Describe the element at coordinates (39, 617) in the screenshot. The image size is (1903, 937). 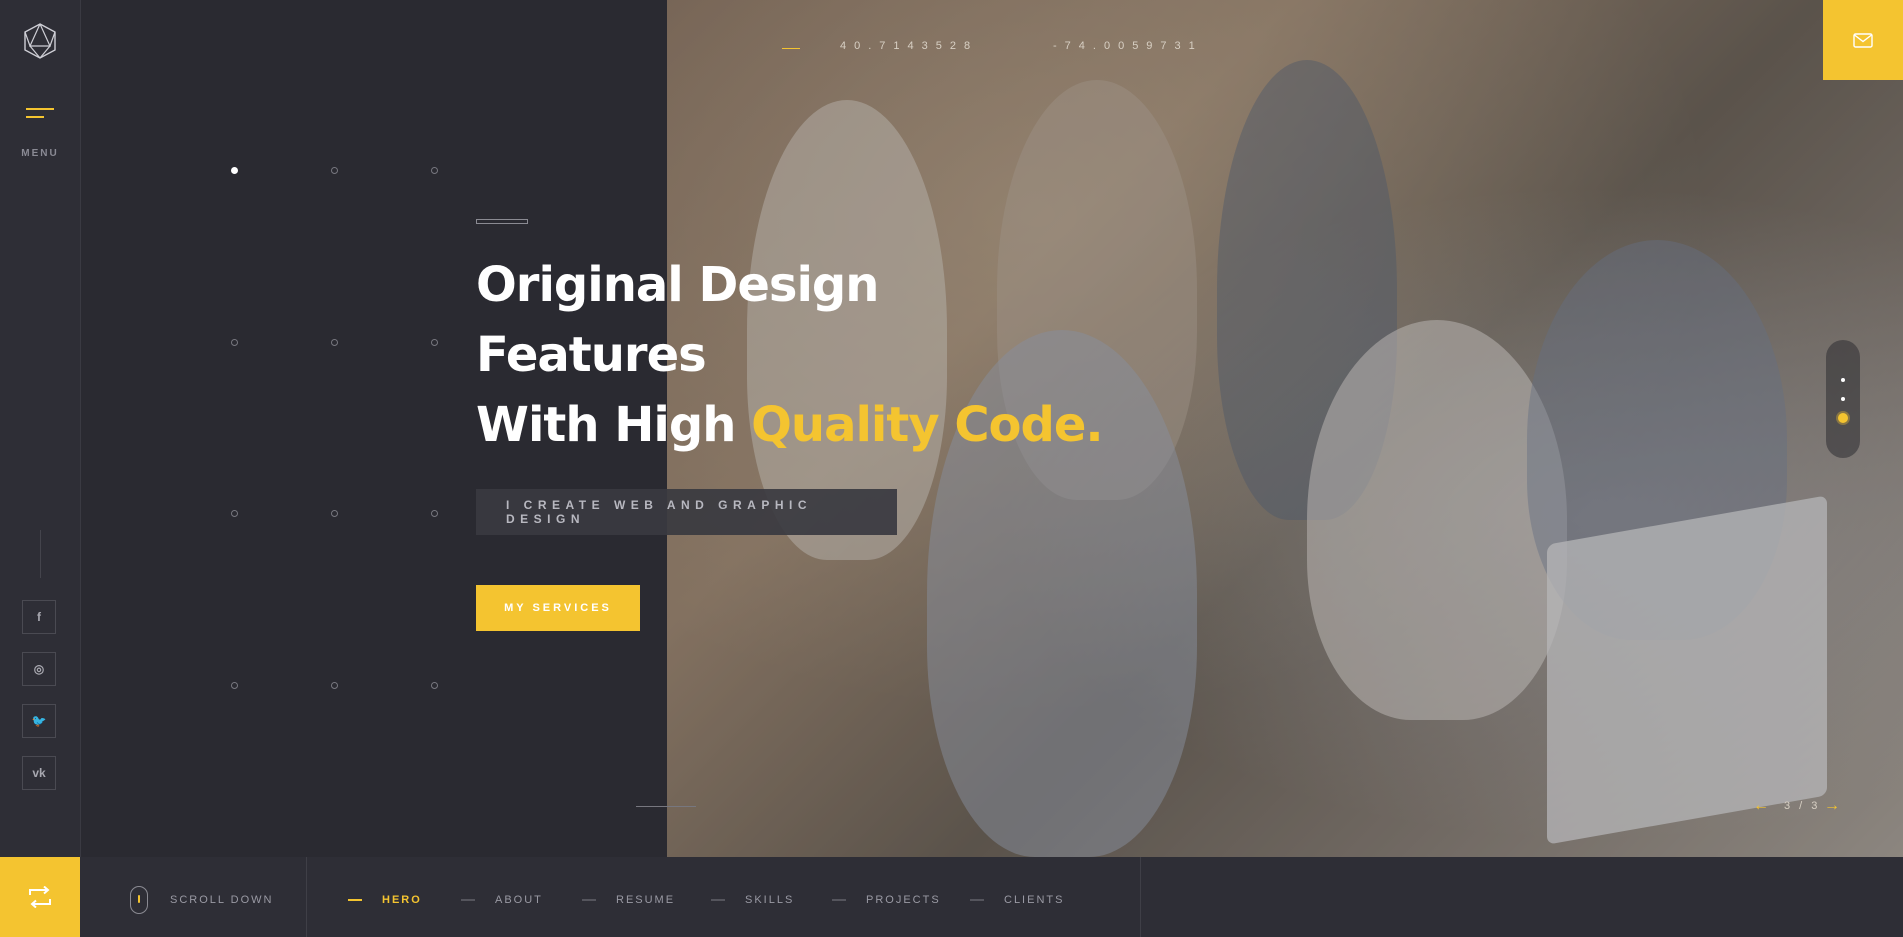
I see `facebook-icon: f` at that location.